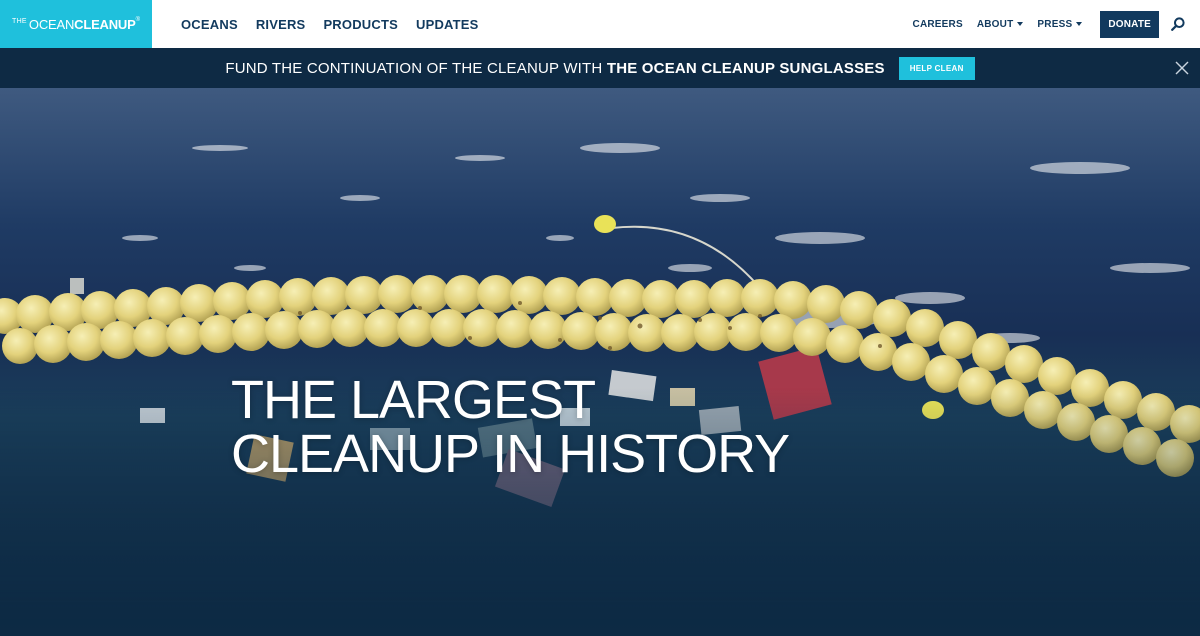 The height and width of the screenshot is (636, 1200). I want to click on main-nav: OCEANS RIVERS PRODUCTS UPDATES, so click(339, 24).